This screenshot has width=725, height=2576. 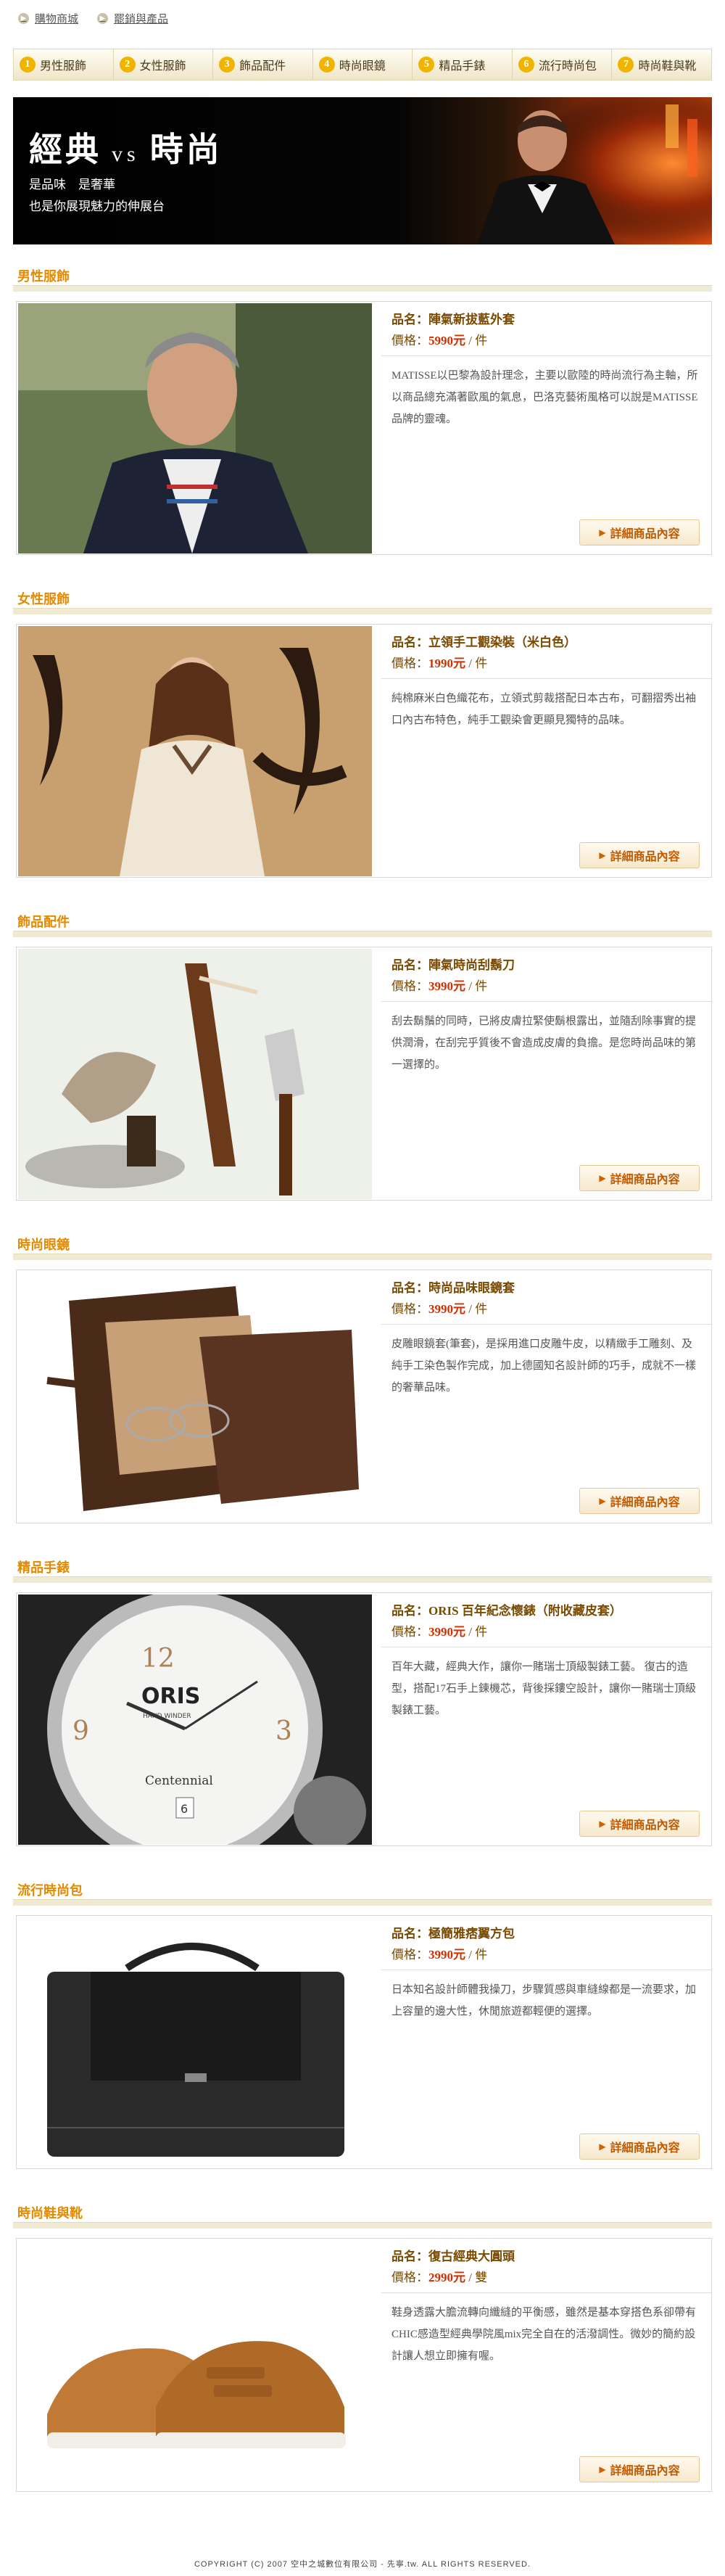 What do you see at coordinates (662, 64) in the screenshot?
I see `category-tab-shoes: 7 時尚鞋與靴` at bounding box center [662, 64].